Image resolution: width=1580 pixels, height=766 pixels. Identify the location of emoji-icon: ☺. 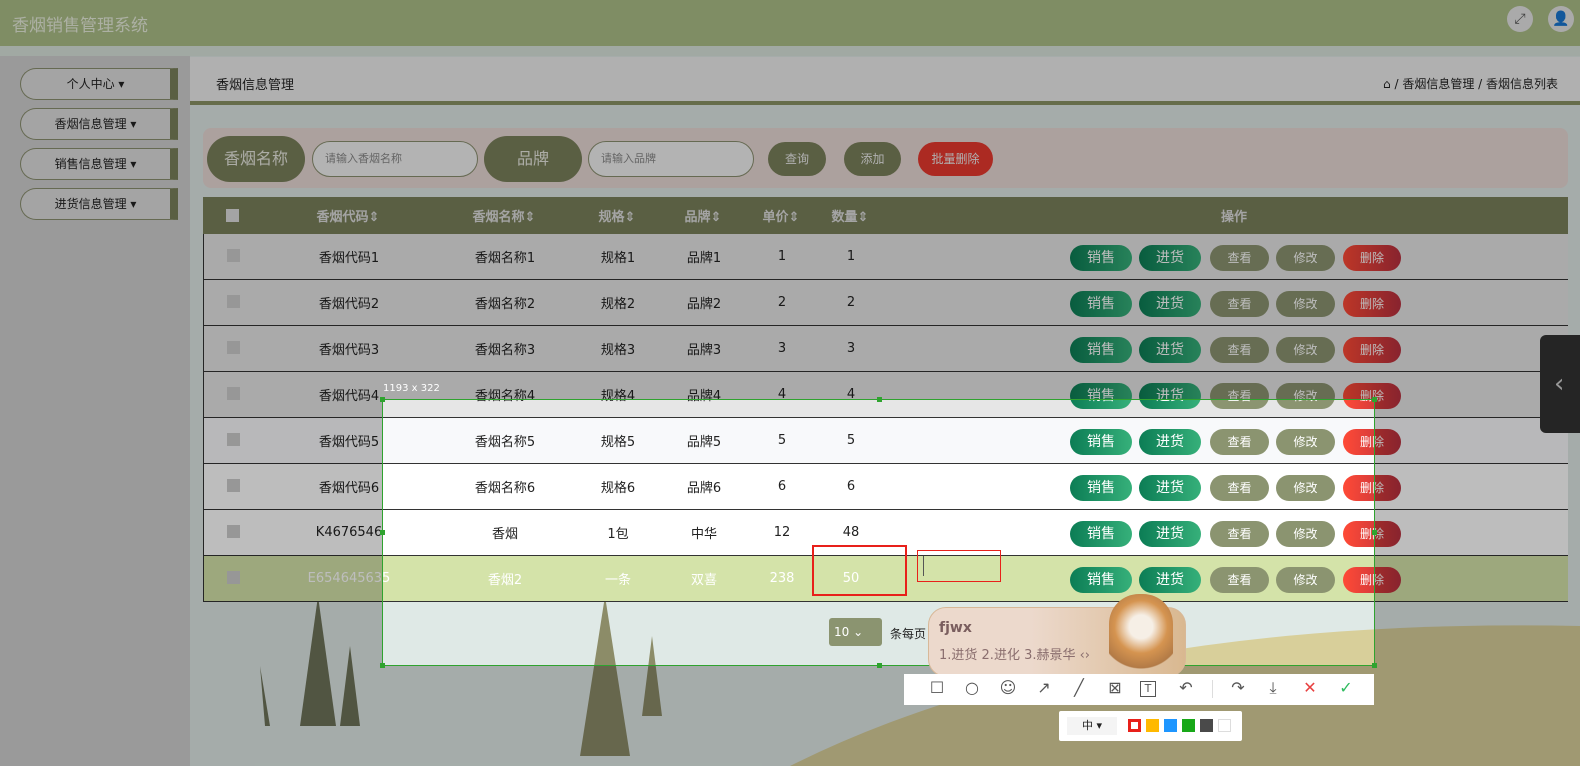
(1008, 687).